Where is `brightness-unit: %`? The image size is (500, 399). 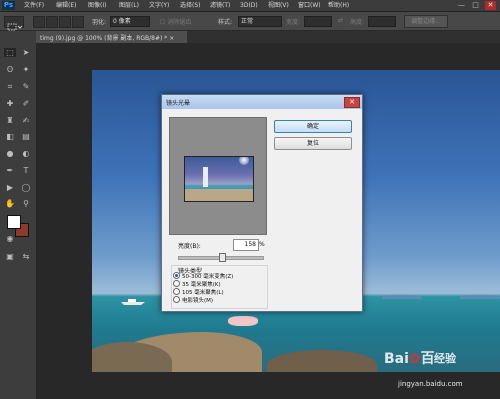
brightness-unit: % is located at coordinates (262, 244).